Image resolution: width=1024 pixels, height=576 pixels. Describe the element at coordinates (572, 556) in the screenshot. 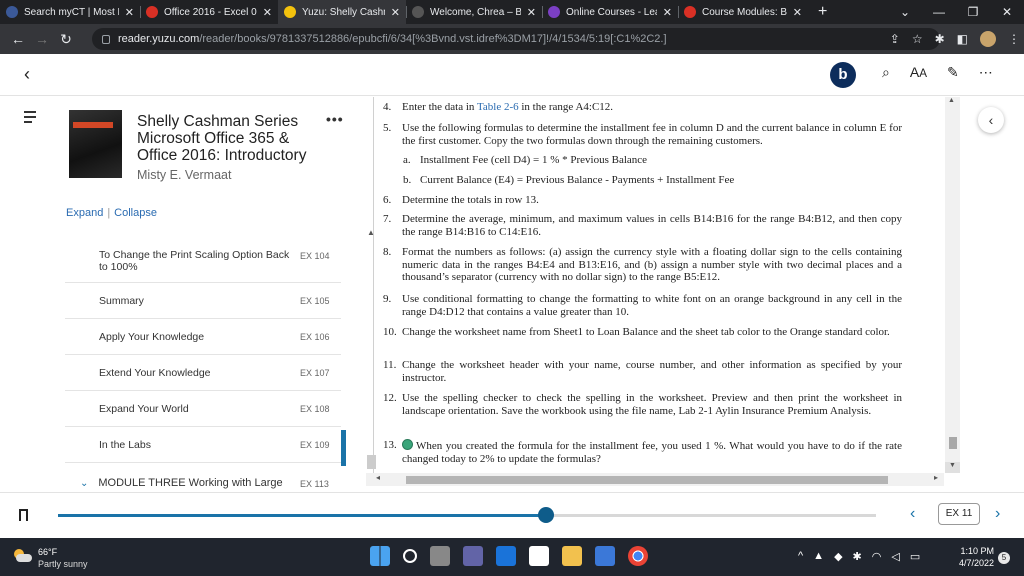

I see `file-explorer-icon` at that location.